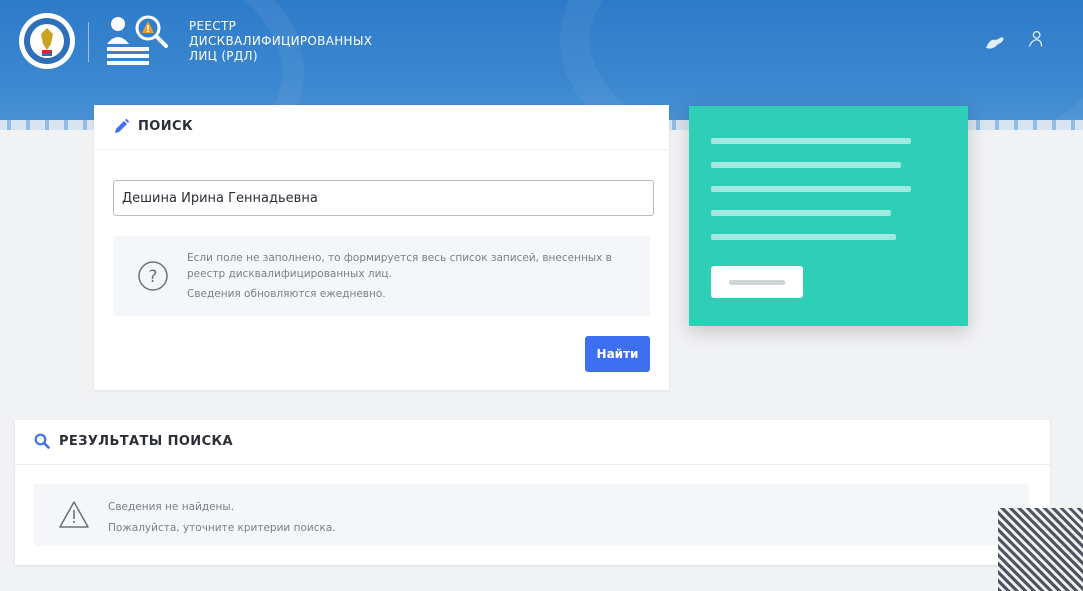 The image size is (1083, 591). I want to click on hand-icon, so click(995, 43).